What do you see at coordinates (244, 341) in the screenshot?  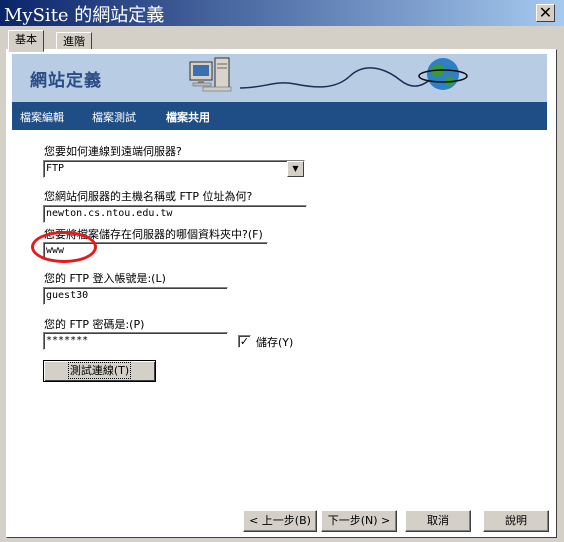 I see `save-password-checkbox: ✓` at bounding box center [244, 341].